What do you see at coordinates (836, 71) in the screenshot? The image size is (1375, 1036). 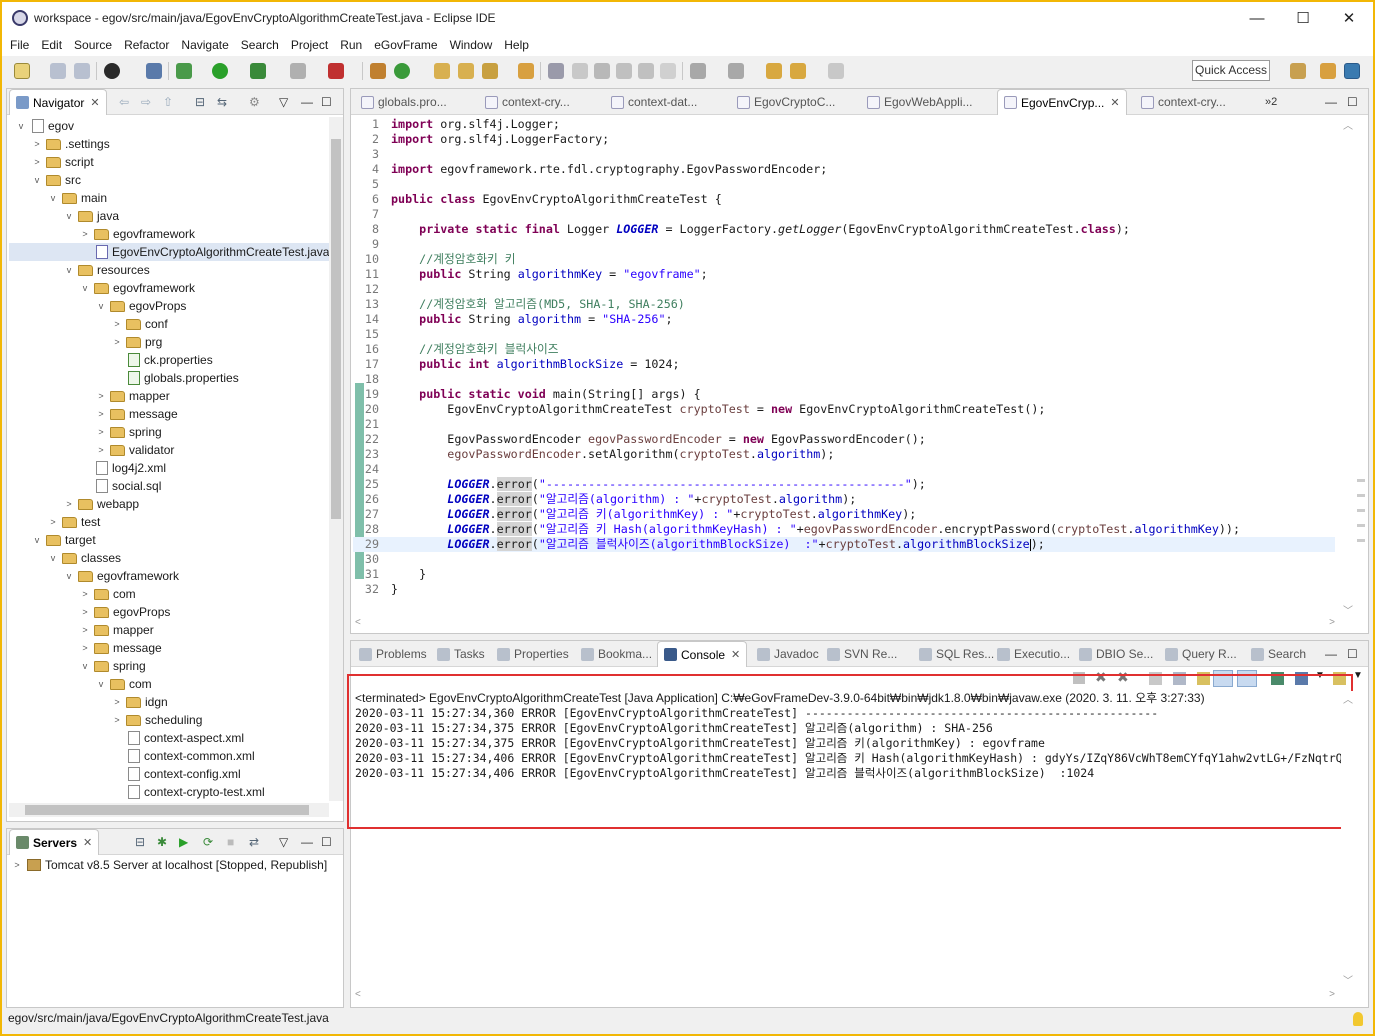 I see `forward-icon` at bounding box center [836, 71].